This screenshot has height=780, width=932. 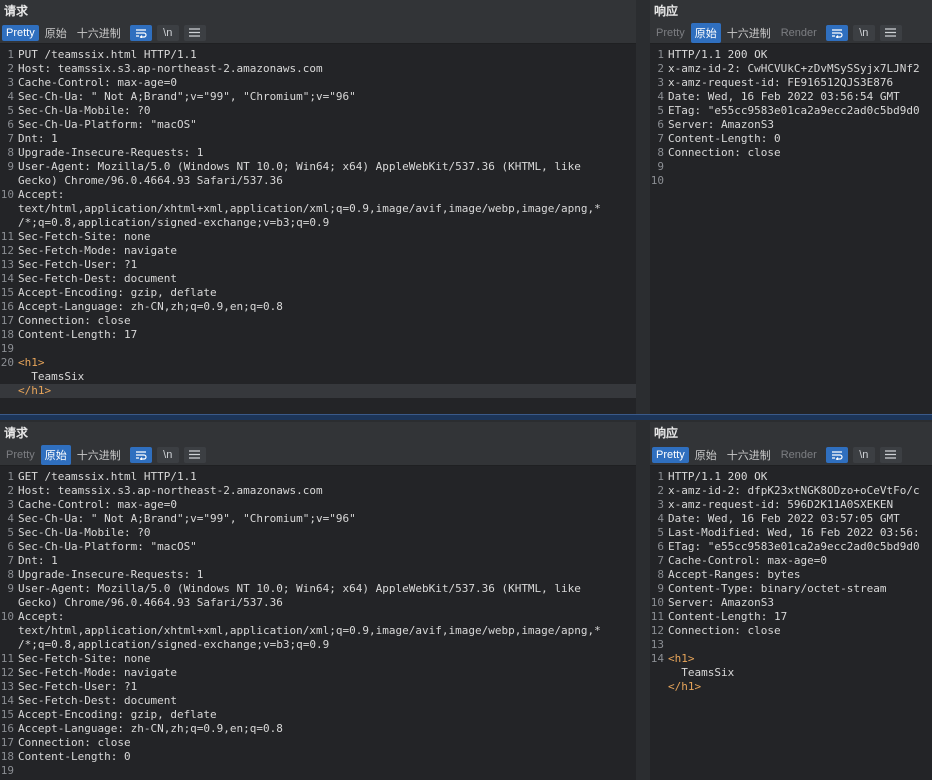 What do you see at coordinates (791, 659) in the screenshot?
I see `code-line: 14 <h1>` at bounding box center [791, 659].